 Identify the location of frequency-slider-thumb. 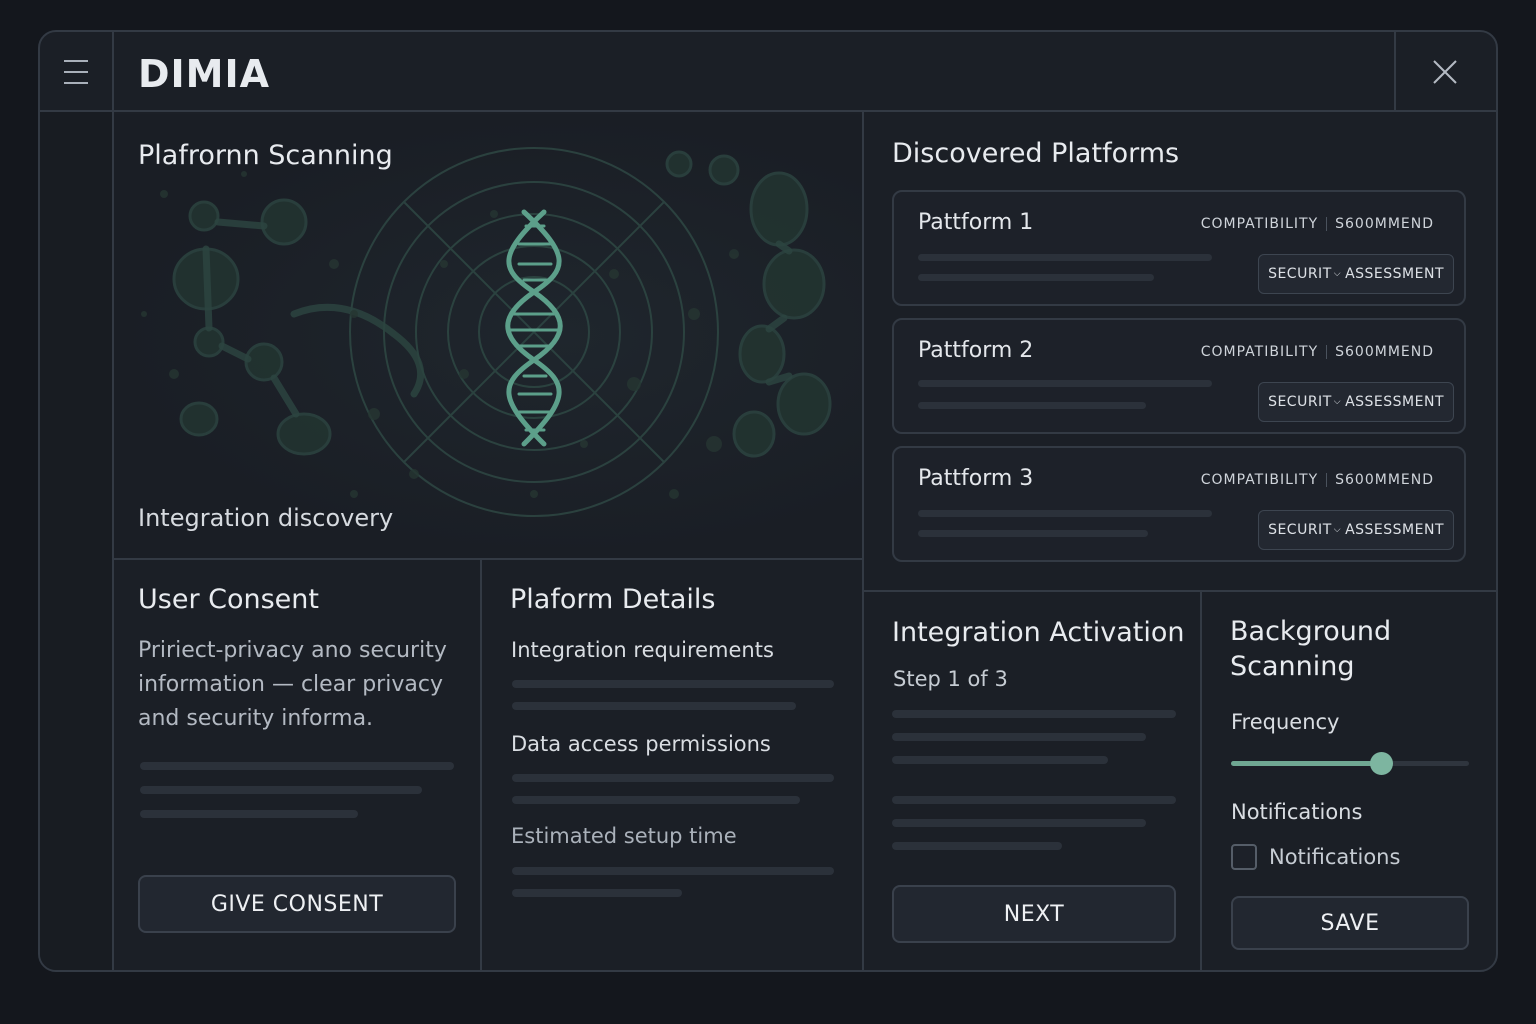
(1381, 763).